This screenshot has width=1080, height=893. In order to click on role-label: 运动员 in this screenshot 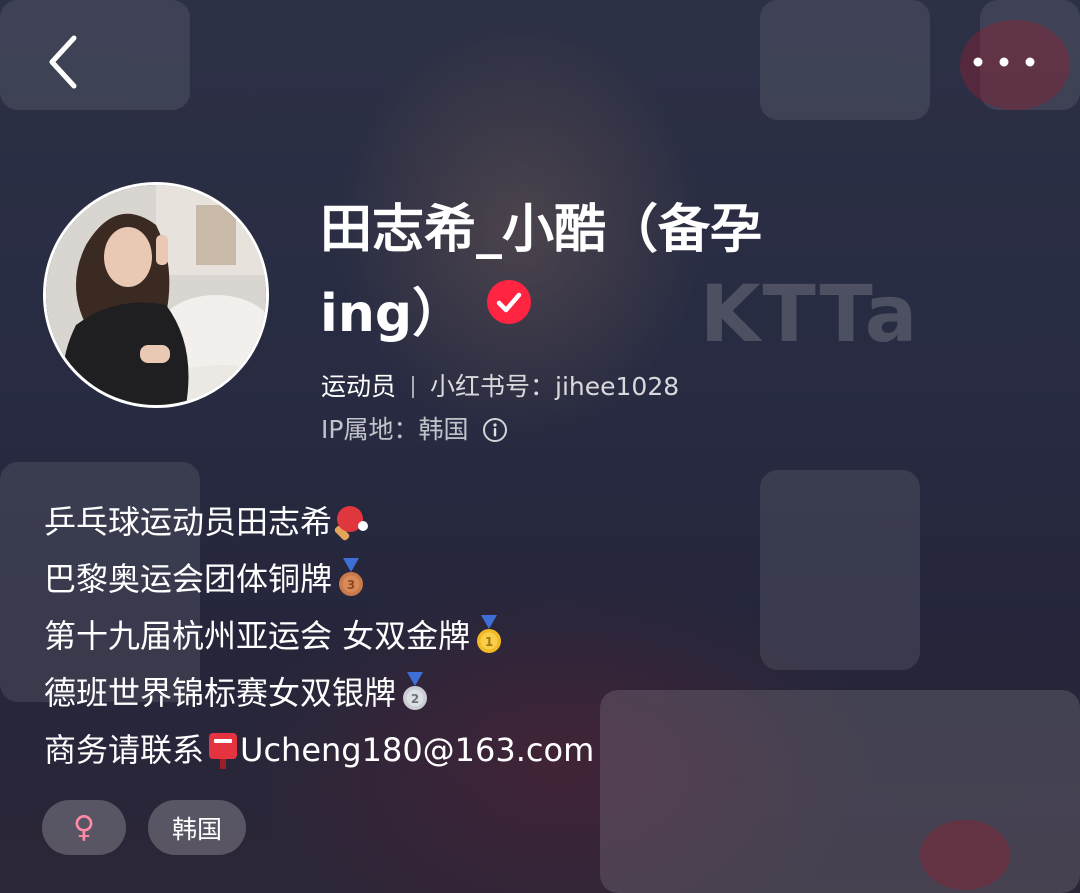, I will do `click(359, 386)`.